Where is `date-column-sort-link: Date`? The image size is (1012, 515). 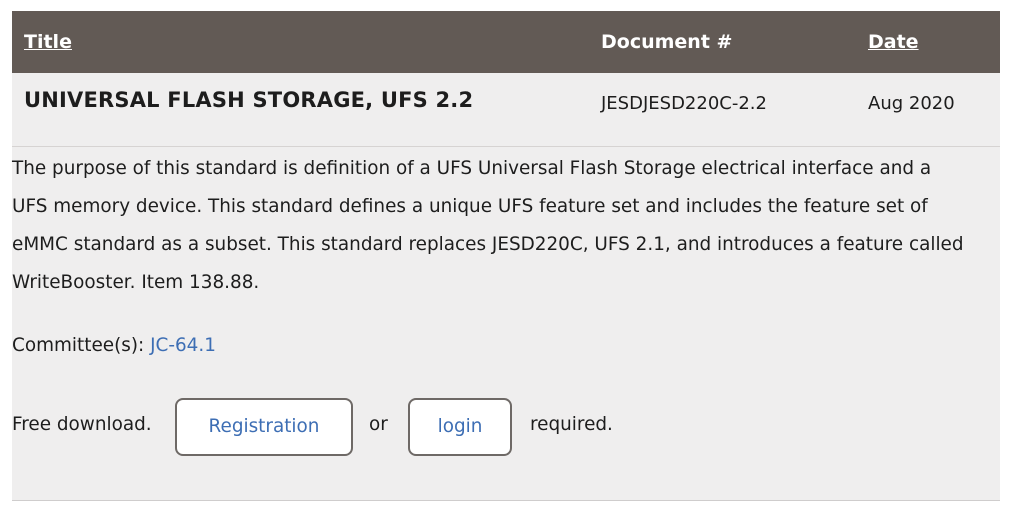
date-column-sort-link: Date is located at coordinates (893, 42).